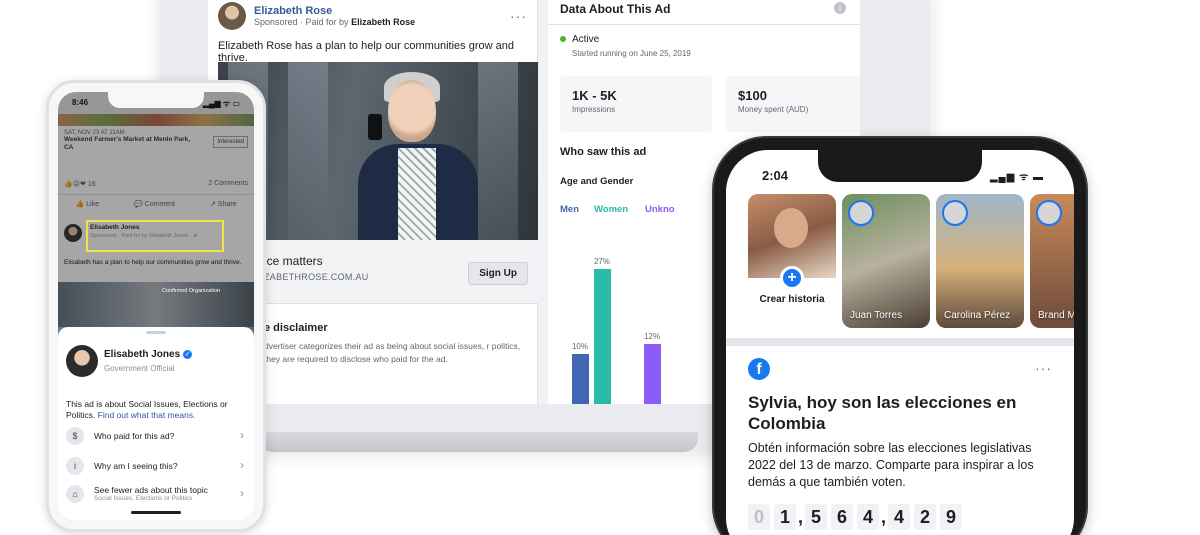 The image size is (1200, 535). What do you see at coordinates (188, 354) in the screenshot?
I see `verified-badge-icon: ✓` at bounding box center [188, 354].